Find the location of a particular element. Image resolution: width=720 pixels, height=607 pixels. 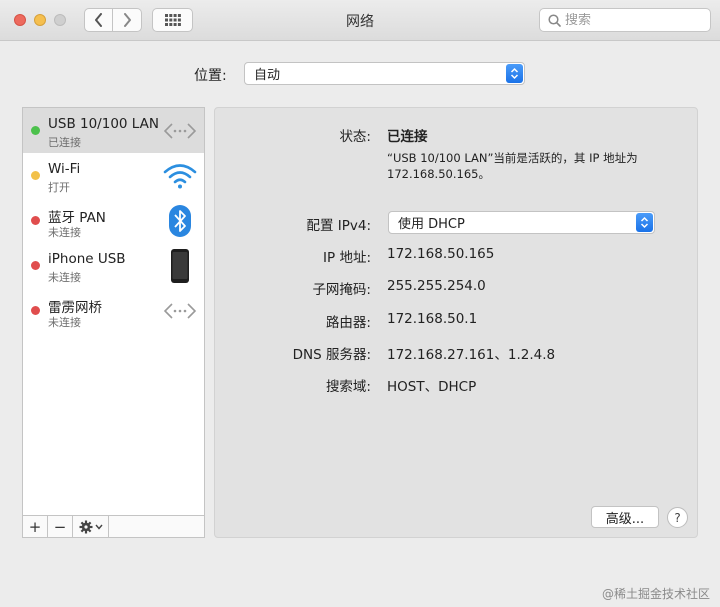

grid-icon is located at coordinates (172, 20).